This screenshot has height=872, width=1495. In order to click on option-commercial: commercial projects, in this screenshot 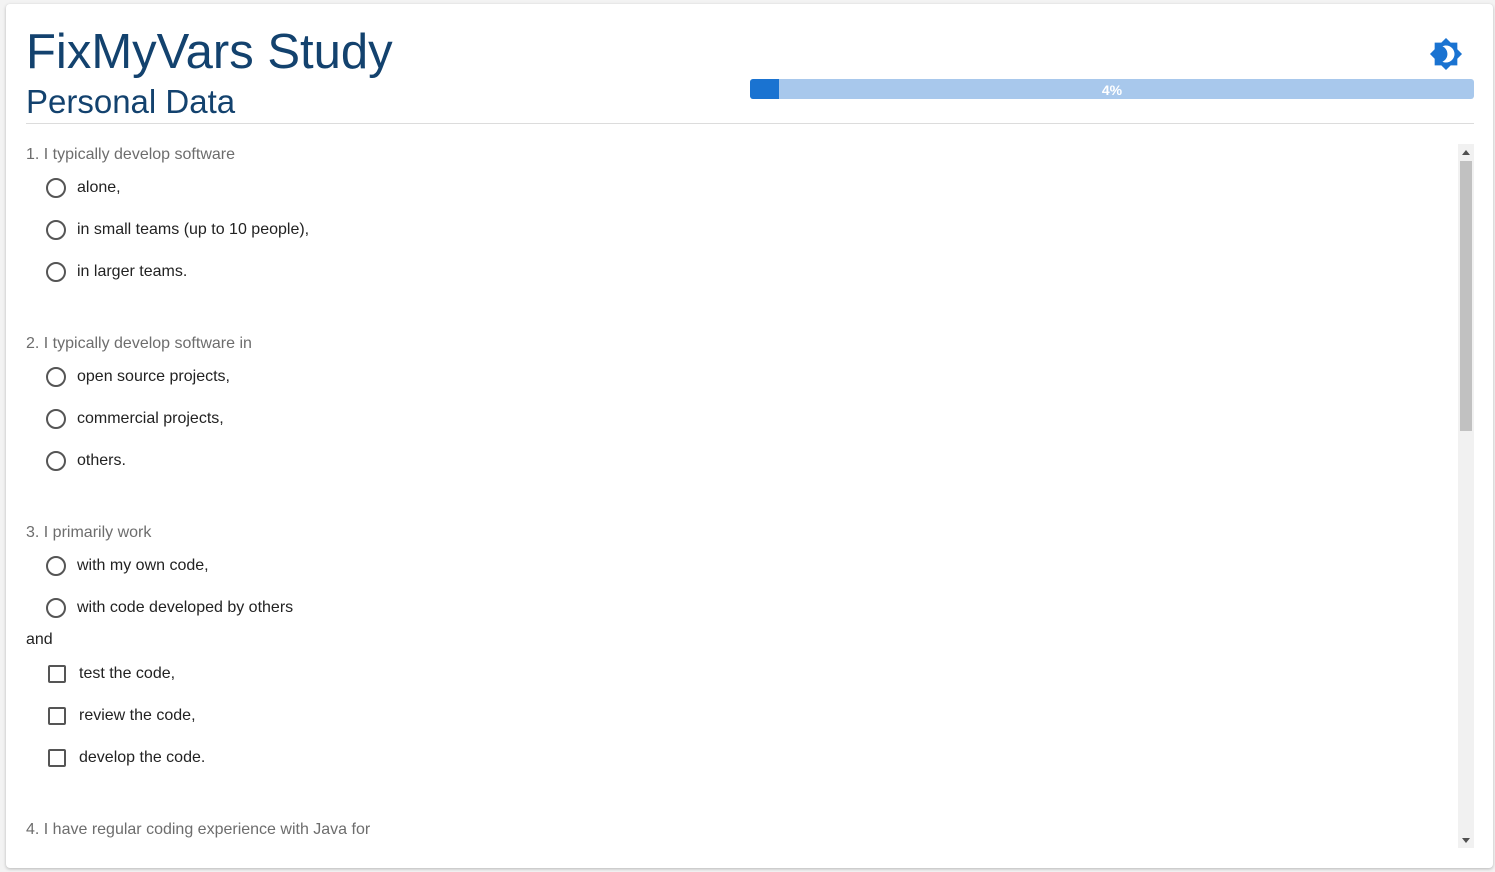, I will do `click(135, 419)`.